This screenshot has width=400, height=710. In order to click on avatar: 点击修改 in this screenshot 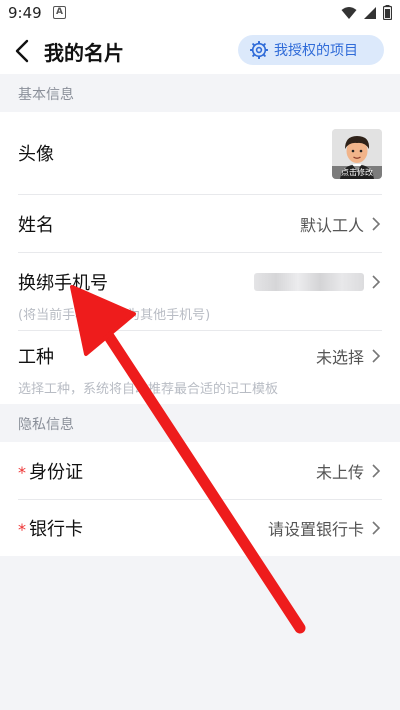, I will do `click(357, 154)`.